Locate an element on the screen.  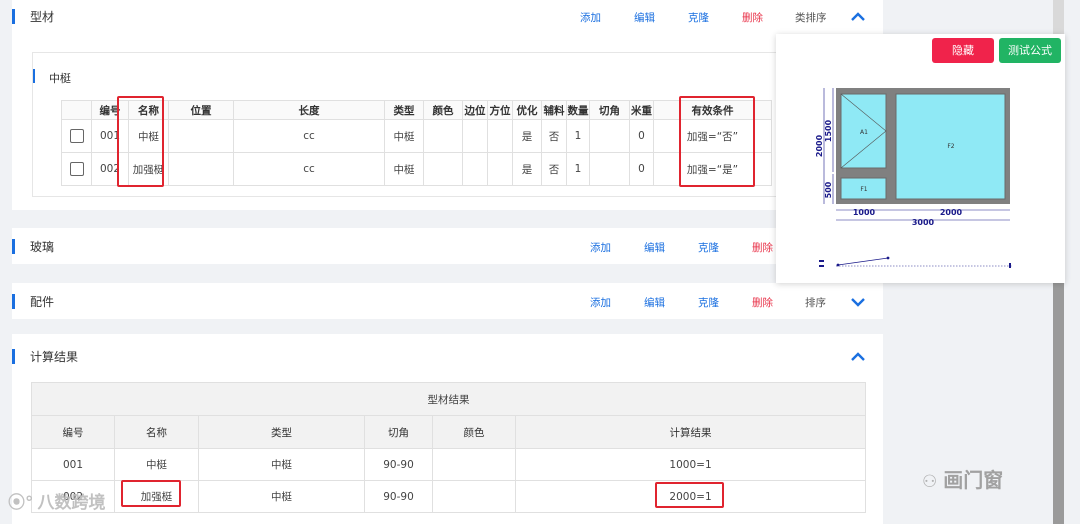
table-row: 002 加强梃 中梃 90-90 2000=1 is located at coordinates (449, 496).